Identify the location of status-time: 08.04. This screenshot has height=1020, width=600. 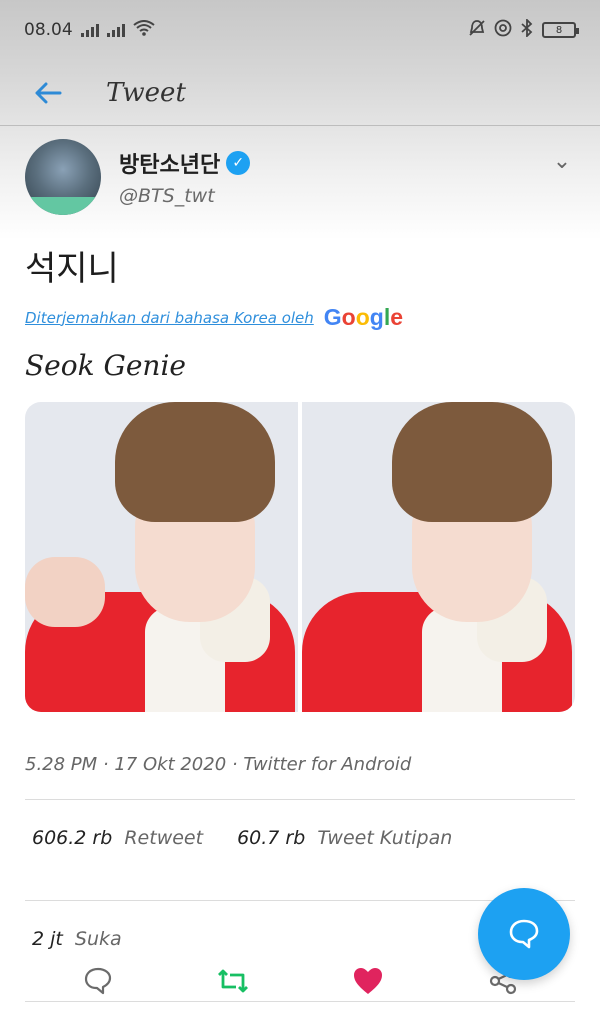
(48, 30).